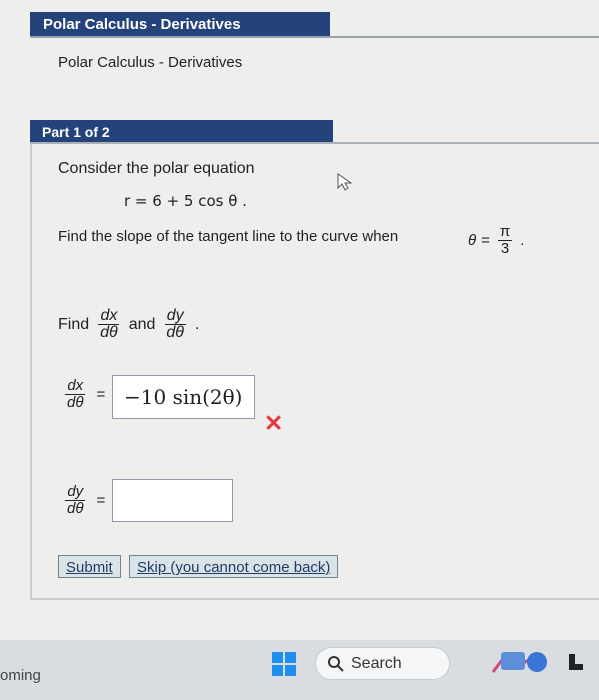  What do you see at coordinates (75, 508) in the screenshot?
I see `dy-label-denominator: dθ` at bounding box center [75, 508].